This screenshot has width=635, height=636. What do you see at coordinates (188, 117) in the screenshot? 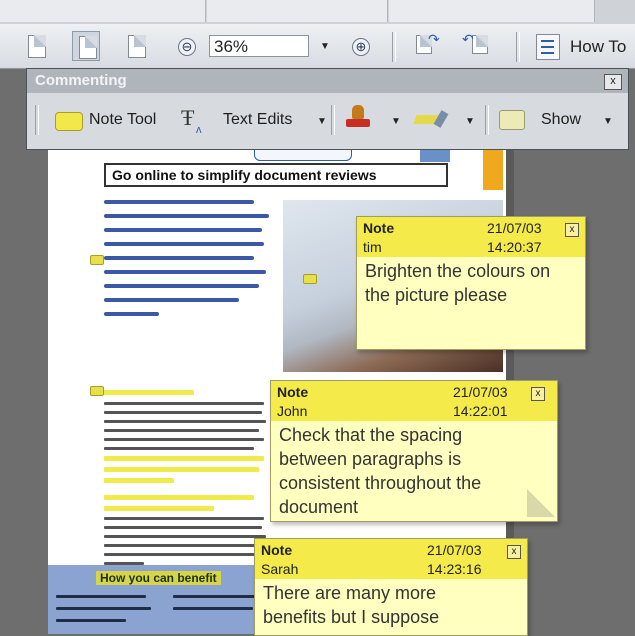
I see `text-edit-icon: Ŧ` at bounding box center [188, 117].